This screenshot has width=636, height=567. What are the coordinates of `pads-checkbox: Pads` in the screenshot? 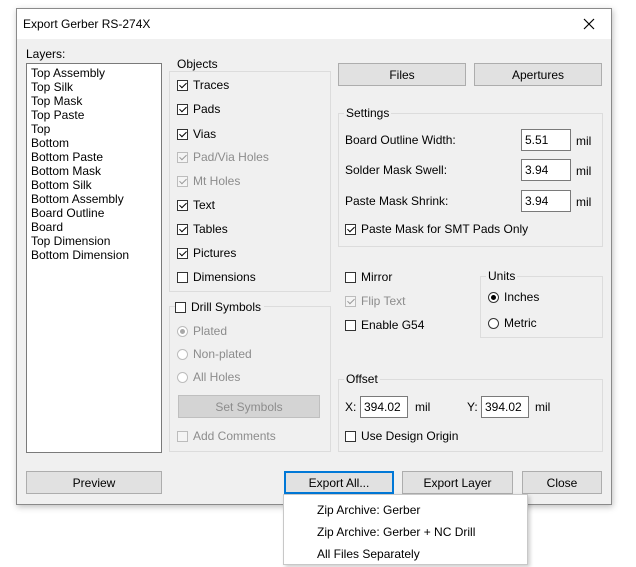 It's located at (198, 109).